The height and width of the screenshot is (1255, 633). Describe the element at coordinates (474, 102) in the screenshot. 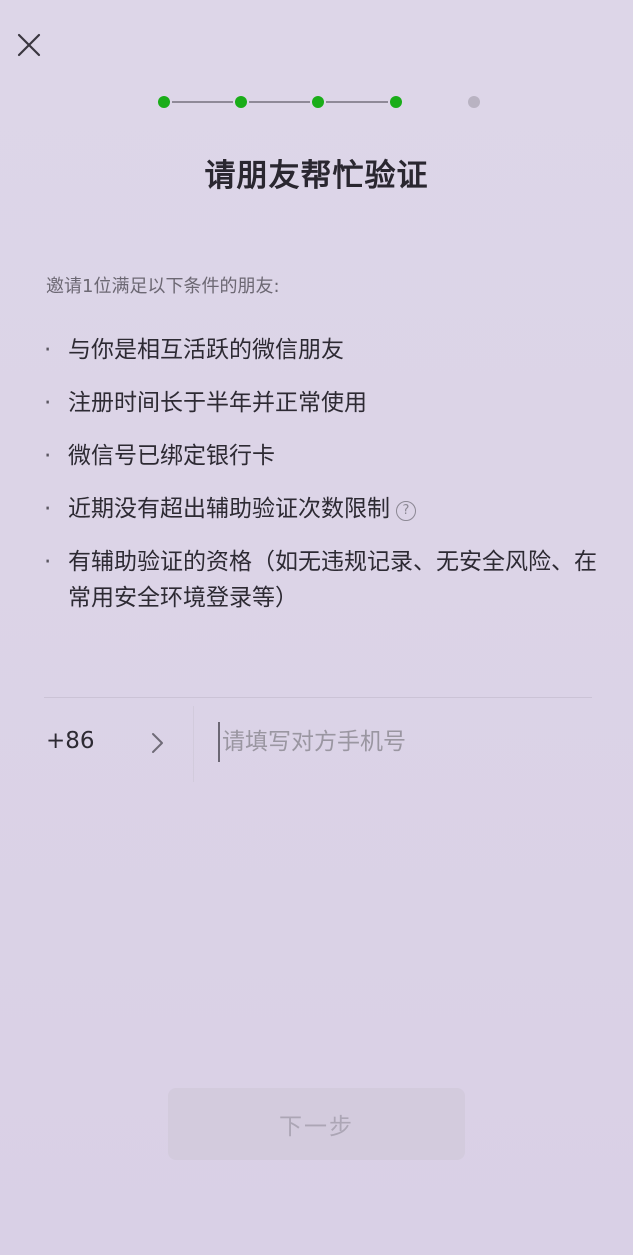

I see `progress-step-pending` at that location.